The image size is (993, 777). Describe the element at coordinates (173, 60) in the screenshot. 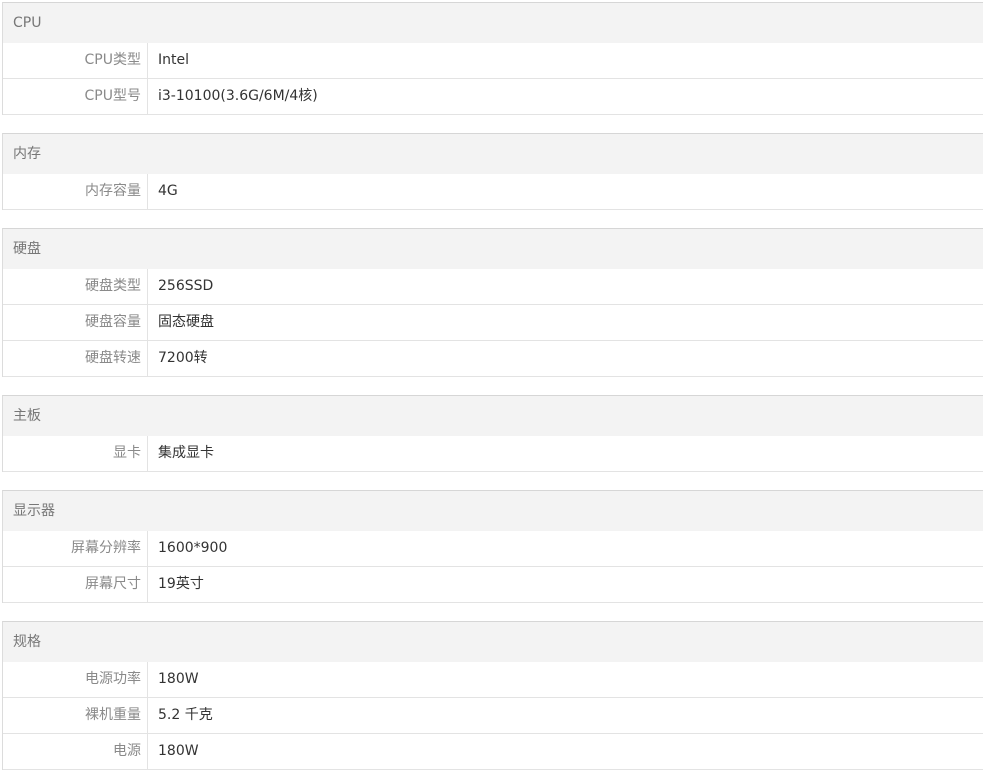

I see `spec-value: Intel` at that location.